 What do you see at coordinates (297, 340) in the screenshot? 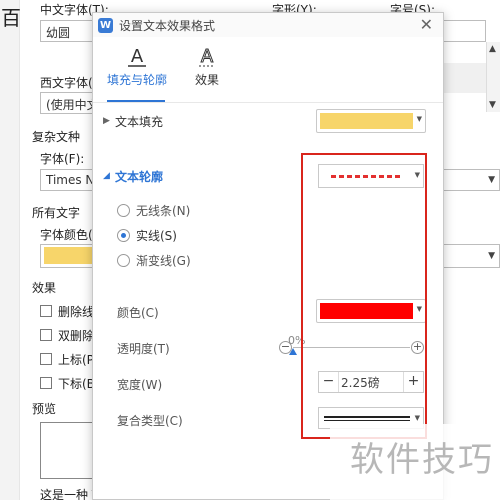
I see `transparency-value: 0%` at bounding box center [297, 340].